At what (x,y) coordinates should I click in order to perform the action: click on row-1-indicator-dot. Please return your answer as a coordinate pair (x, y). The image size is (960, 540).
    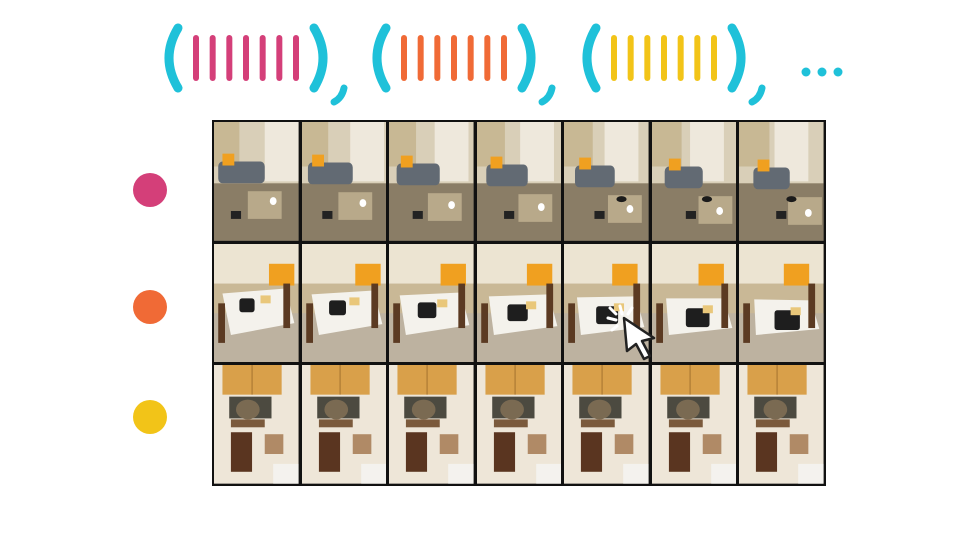
    Looking at the image, I should click on (150, 190).